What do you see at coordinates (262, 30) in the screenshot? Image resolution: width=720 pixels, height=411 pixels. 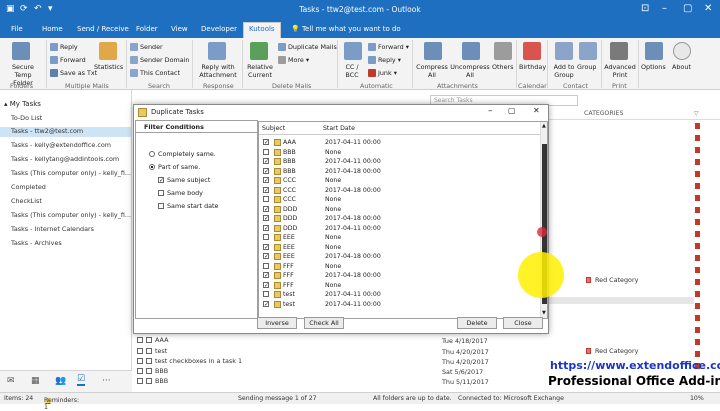 I see `tab-kutools: Kutools` at bounding box center [262, 30].